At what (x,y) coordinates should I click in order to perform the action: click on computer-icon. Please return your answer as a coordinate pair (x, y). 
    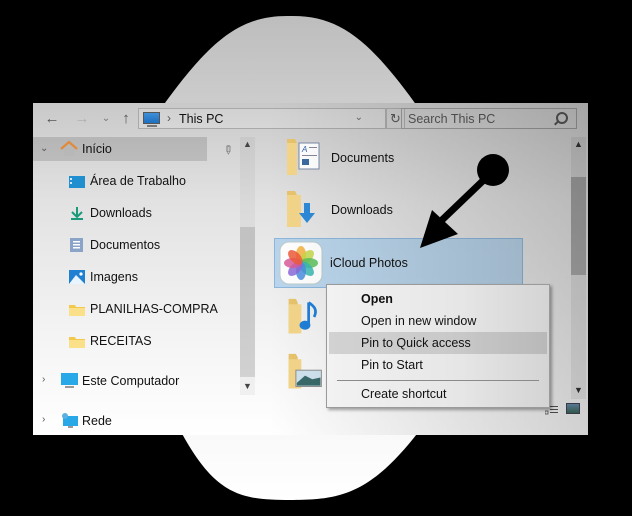
    Looking at the image, I should click on (69, 380).